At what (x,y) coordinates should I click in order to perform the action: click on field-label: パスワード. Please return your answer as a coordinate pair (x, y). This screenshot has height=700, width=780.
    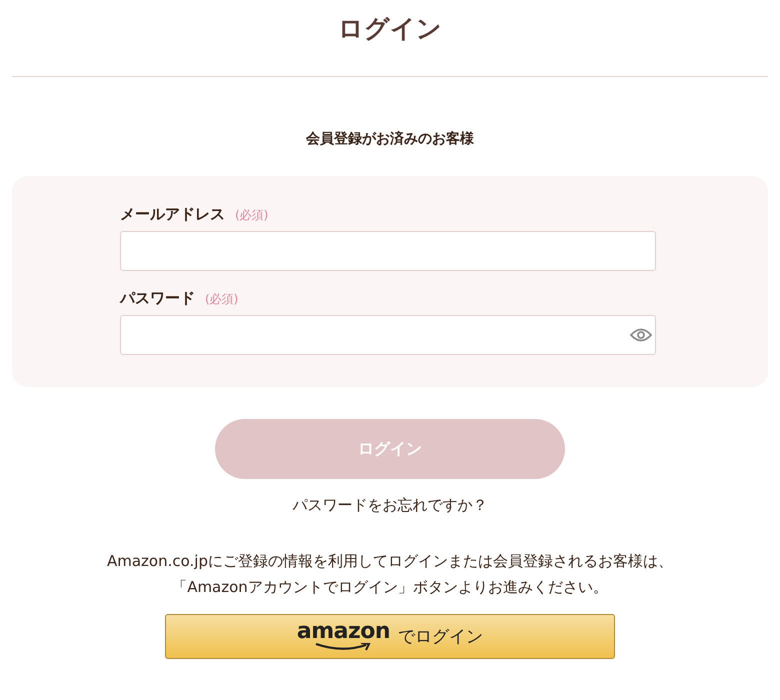
    Looking at the image, I should click on (157, 298).